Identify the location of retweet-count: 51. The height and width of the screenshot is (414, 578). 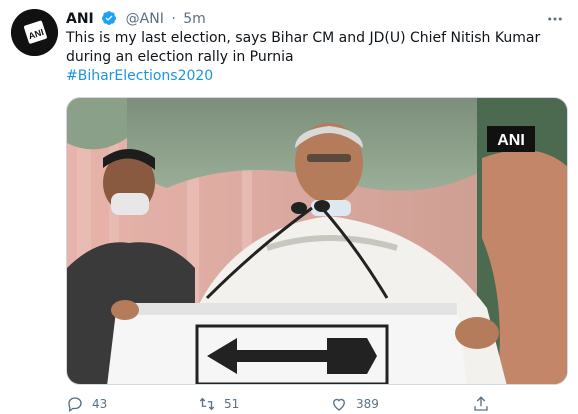
(232, 404).